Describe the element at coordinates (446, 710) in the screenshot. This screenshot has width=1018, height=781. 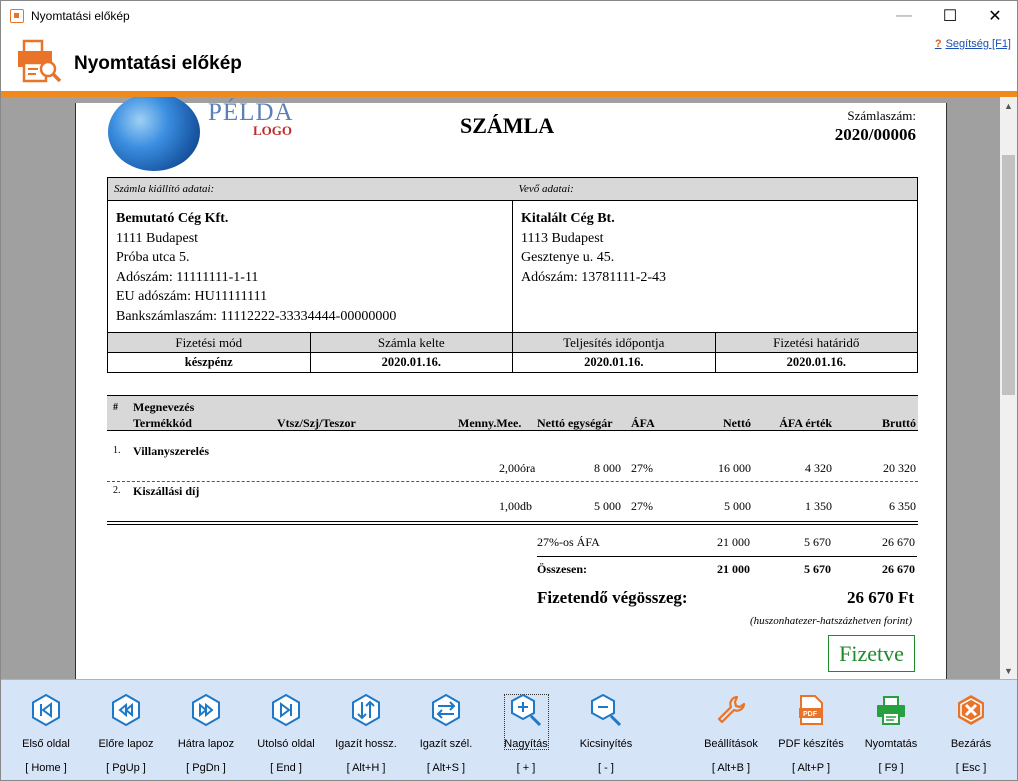
I see `fit-width-icon` at that location.